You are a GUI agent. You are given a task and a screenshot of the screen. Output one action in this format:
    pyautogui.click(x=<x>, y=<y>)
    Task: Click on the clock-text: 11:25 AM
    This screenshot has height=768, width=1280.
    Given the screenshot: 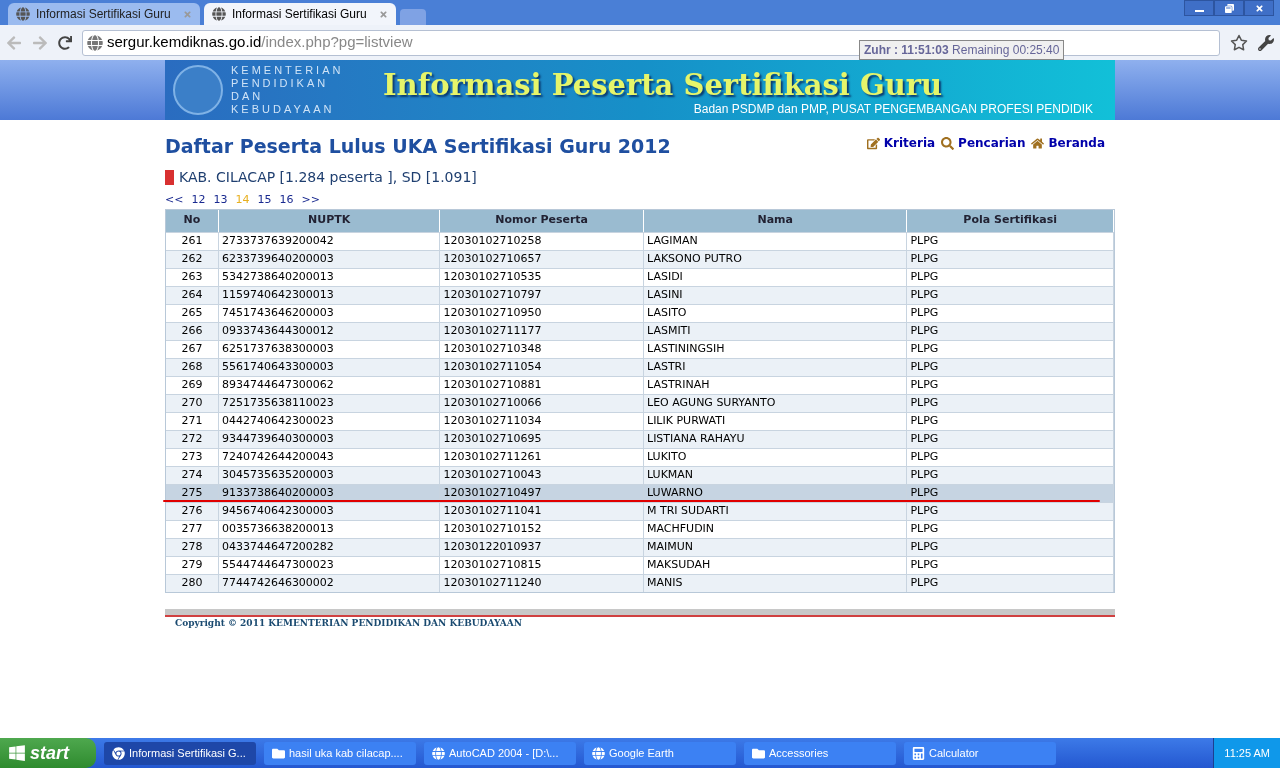 What is the action you would take?
    pyautogui.click(x=1247, y=753)
    